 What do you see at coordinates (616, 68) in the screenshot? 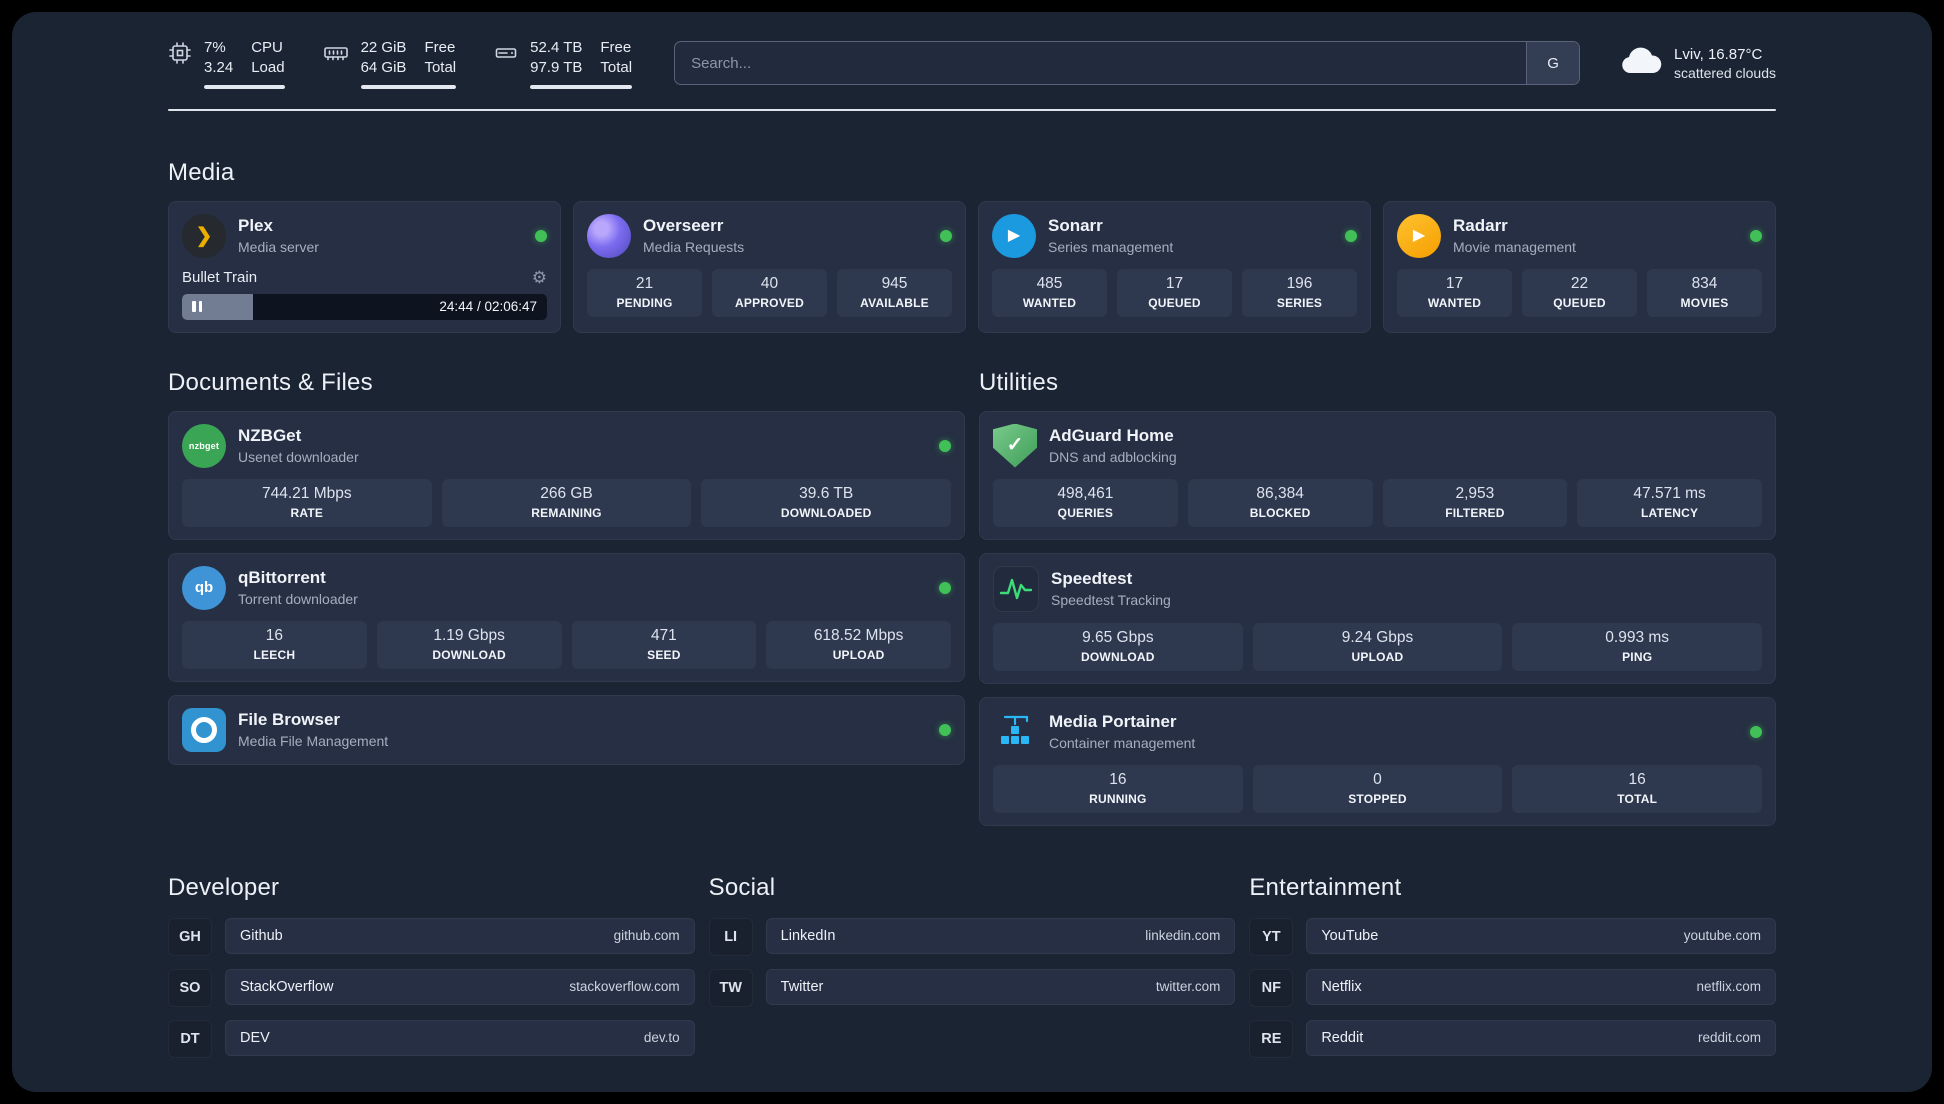
I see `disk-total-label: Total` at bounding box center [616, 68].